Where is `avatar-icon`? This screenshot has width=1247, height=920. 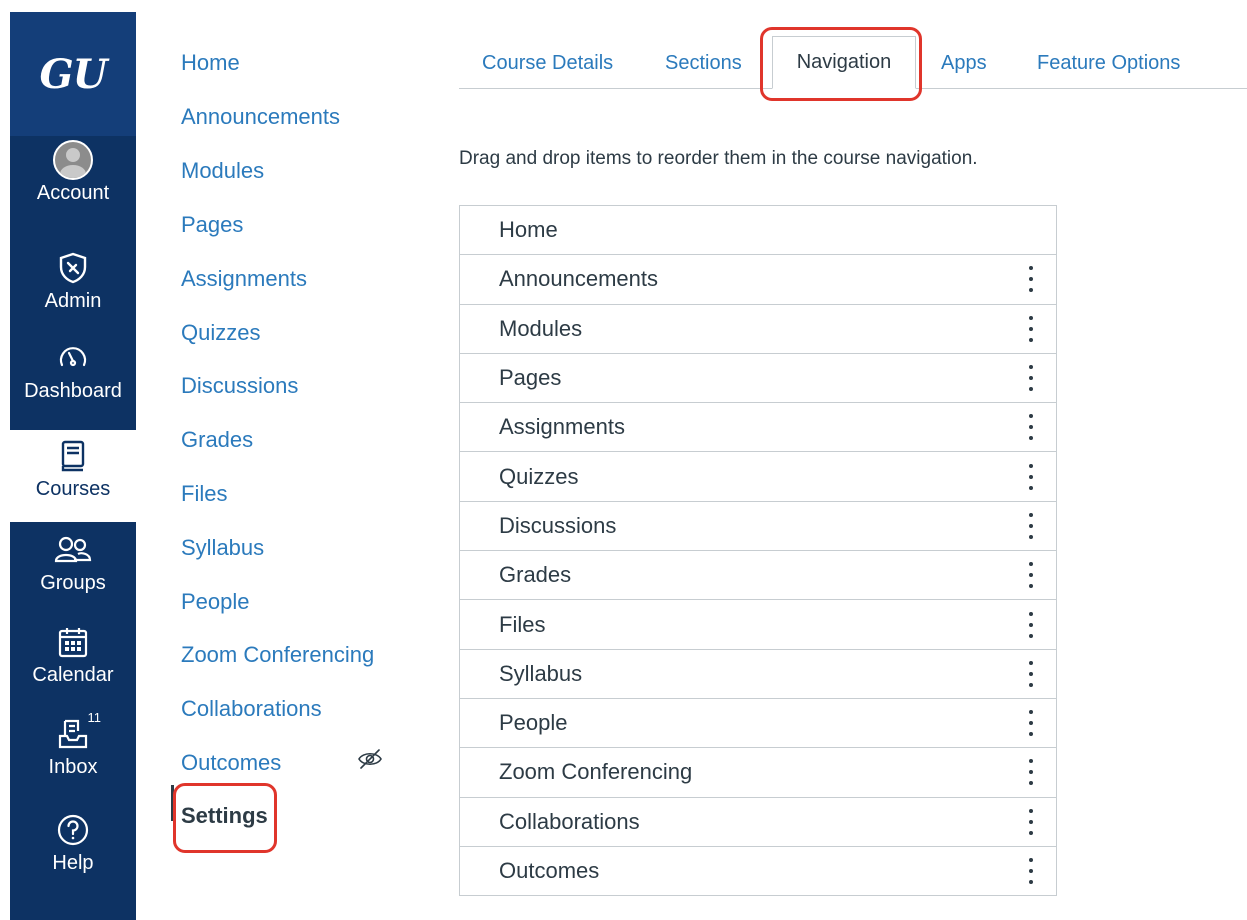 avatar-icon is located at coordinates (73, 160).